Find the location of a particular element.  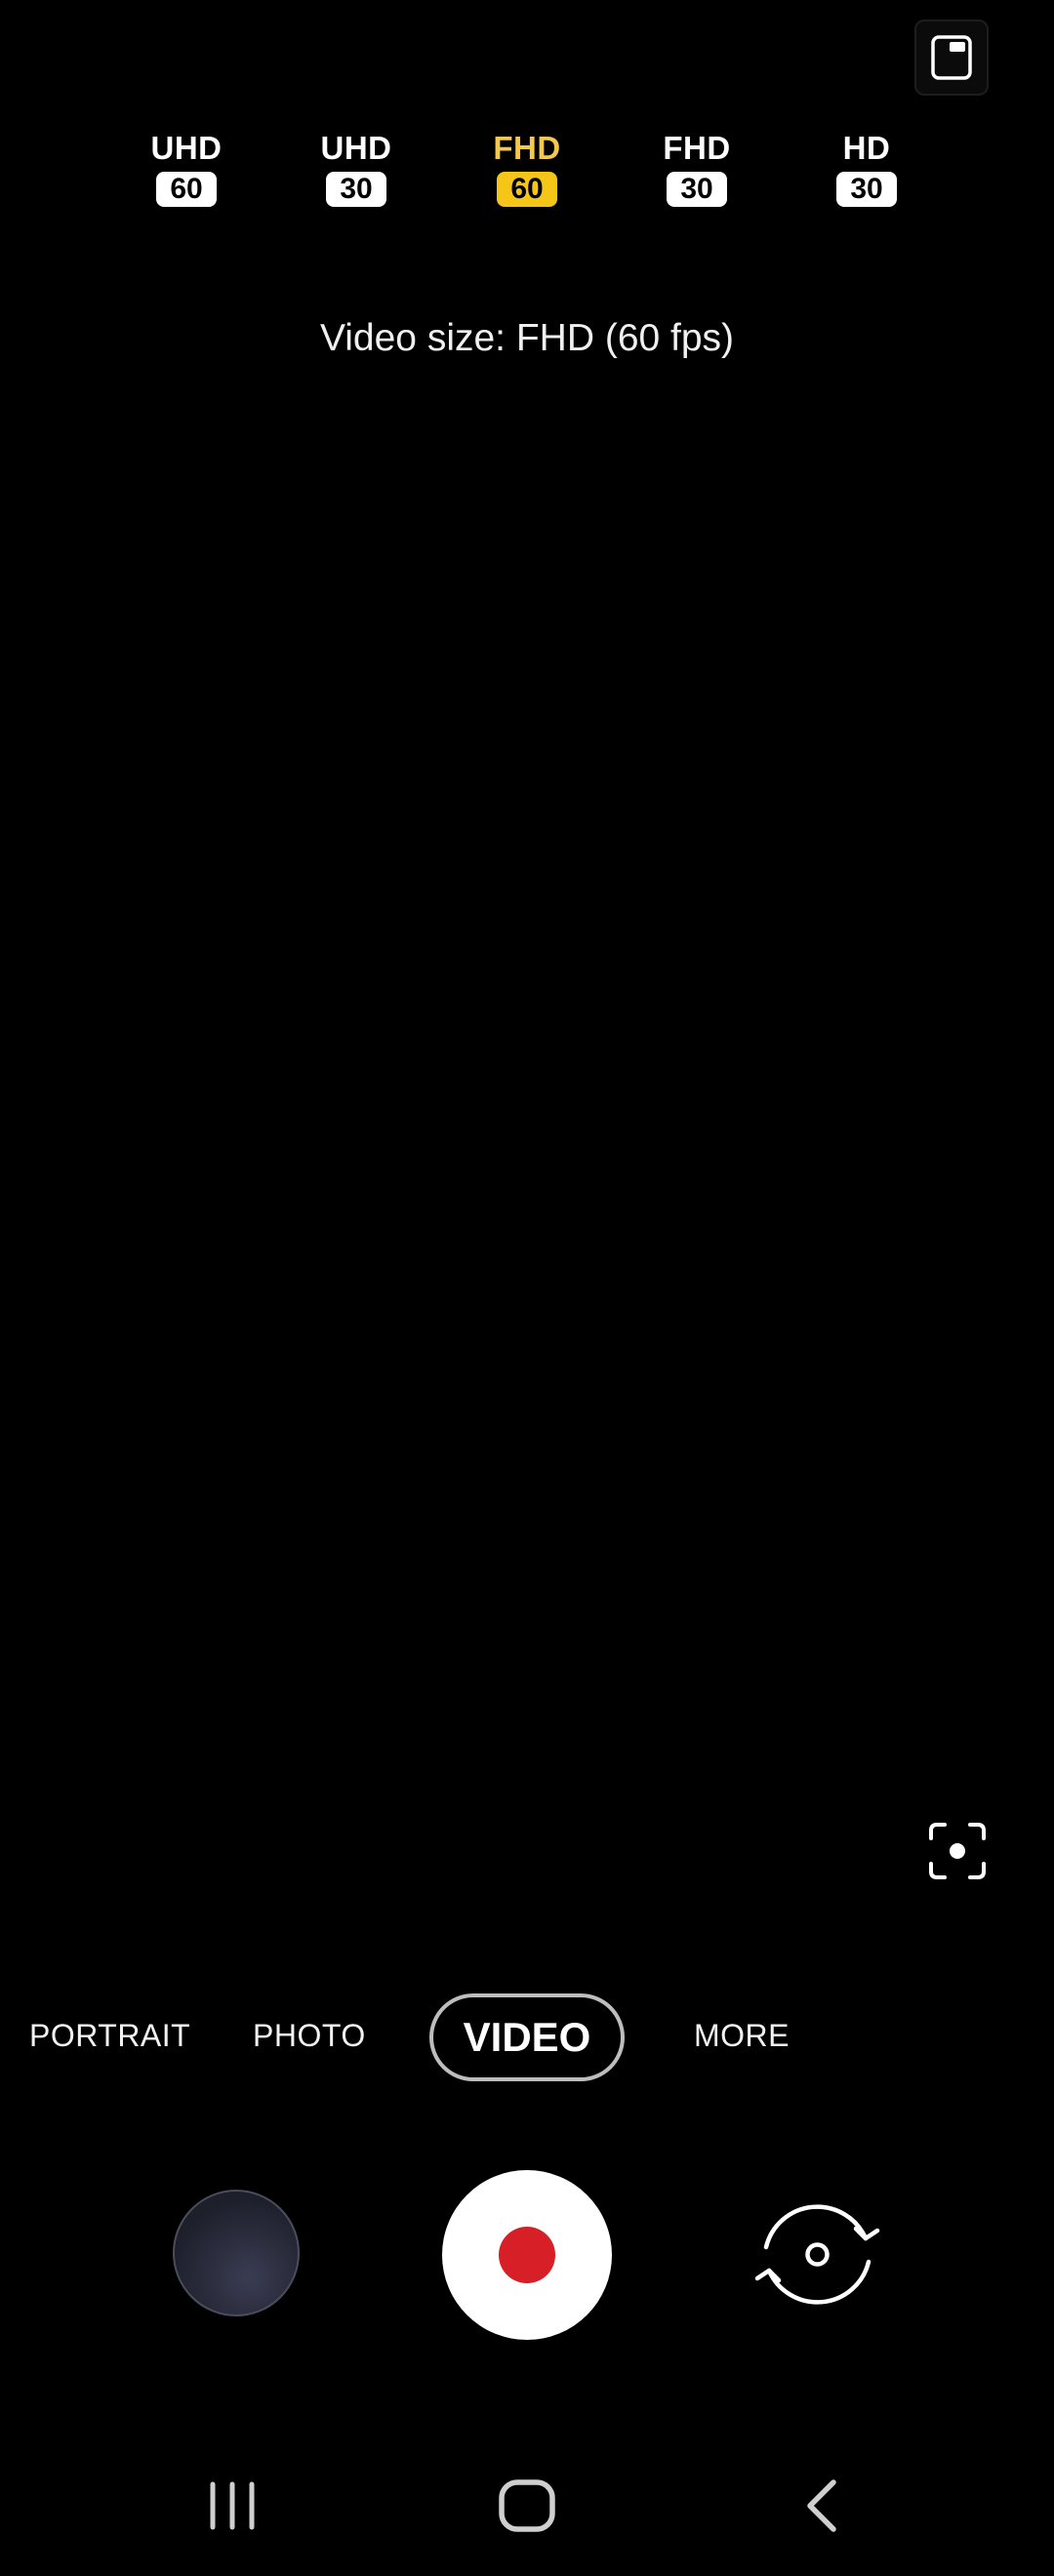

resolution-option-hd-30: HD 30 is located at coordinates (866, 168).